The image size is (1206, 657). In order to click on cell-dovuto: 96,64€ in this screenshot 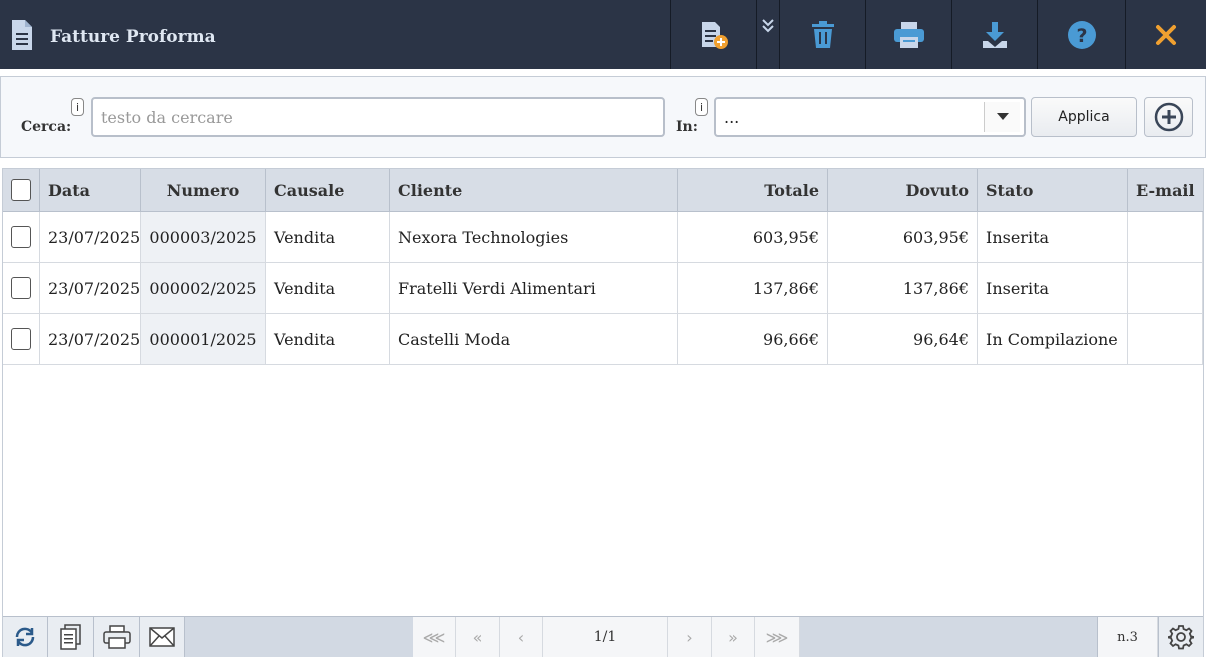, I will do `click(903, 339)`.